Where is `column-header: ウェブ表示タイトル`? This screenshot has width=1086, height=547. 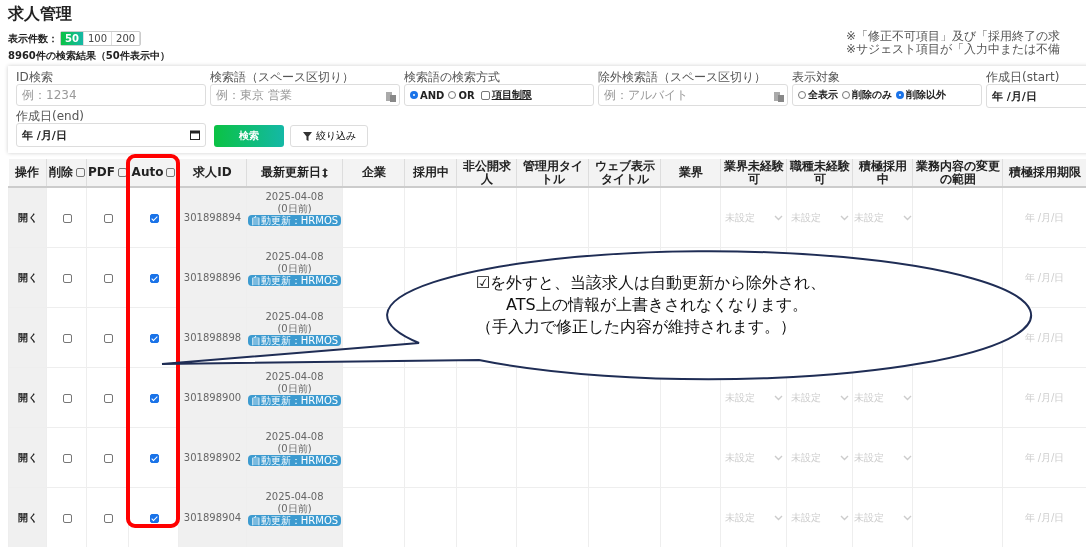
column-header: ウェブ表示タイトル is located at coordinates (624, 173).